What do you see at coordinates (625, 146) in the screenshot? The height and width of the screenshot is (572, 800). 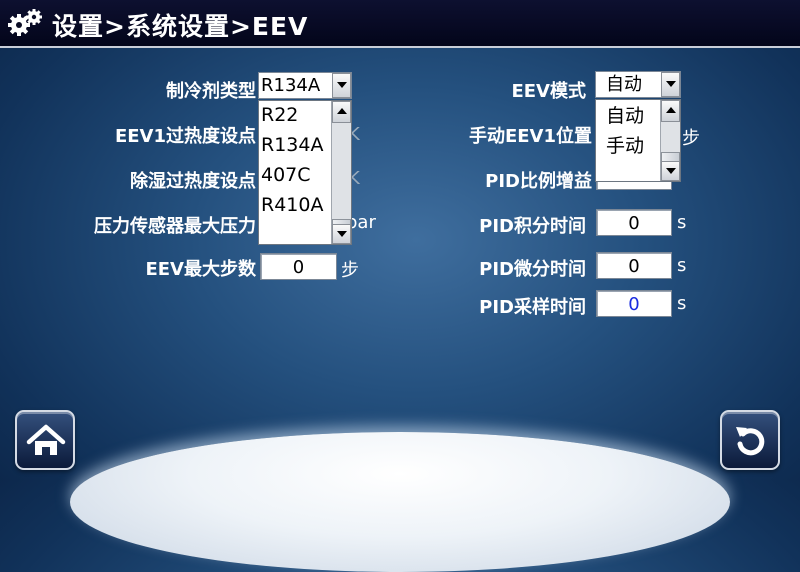 I see `eev-mode-option: 手动` at bounding box center [625, 146].